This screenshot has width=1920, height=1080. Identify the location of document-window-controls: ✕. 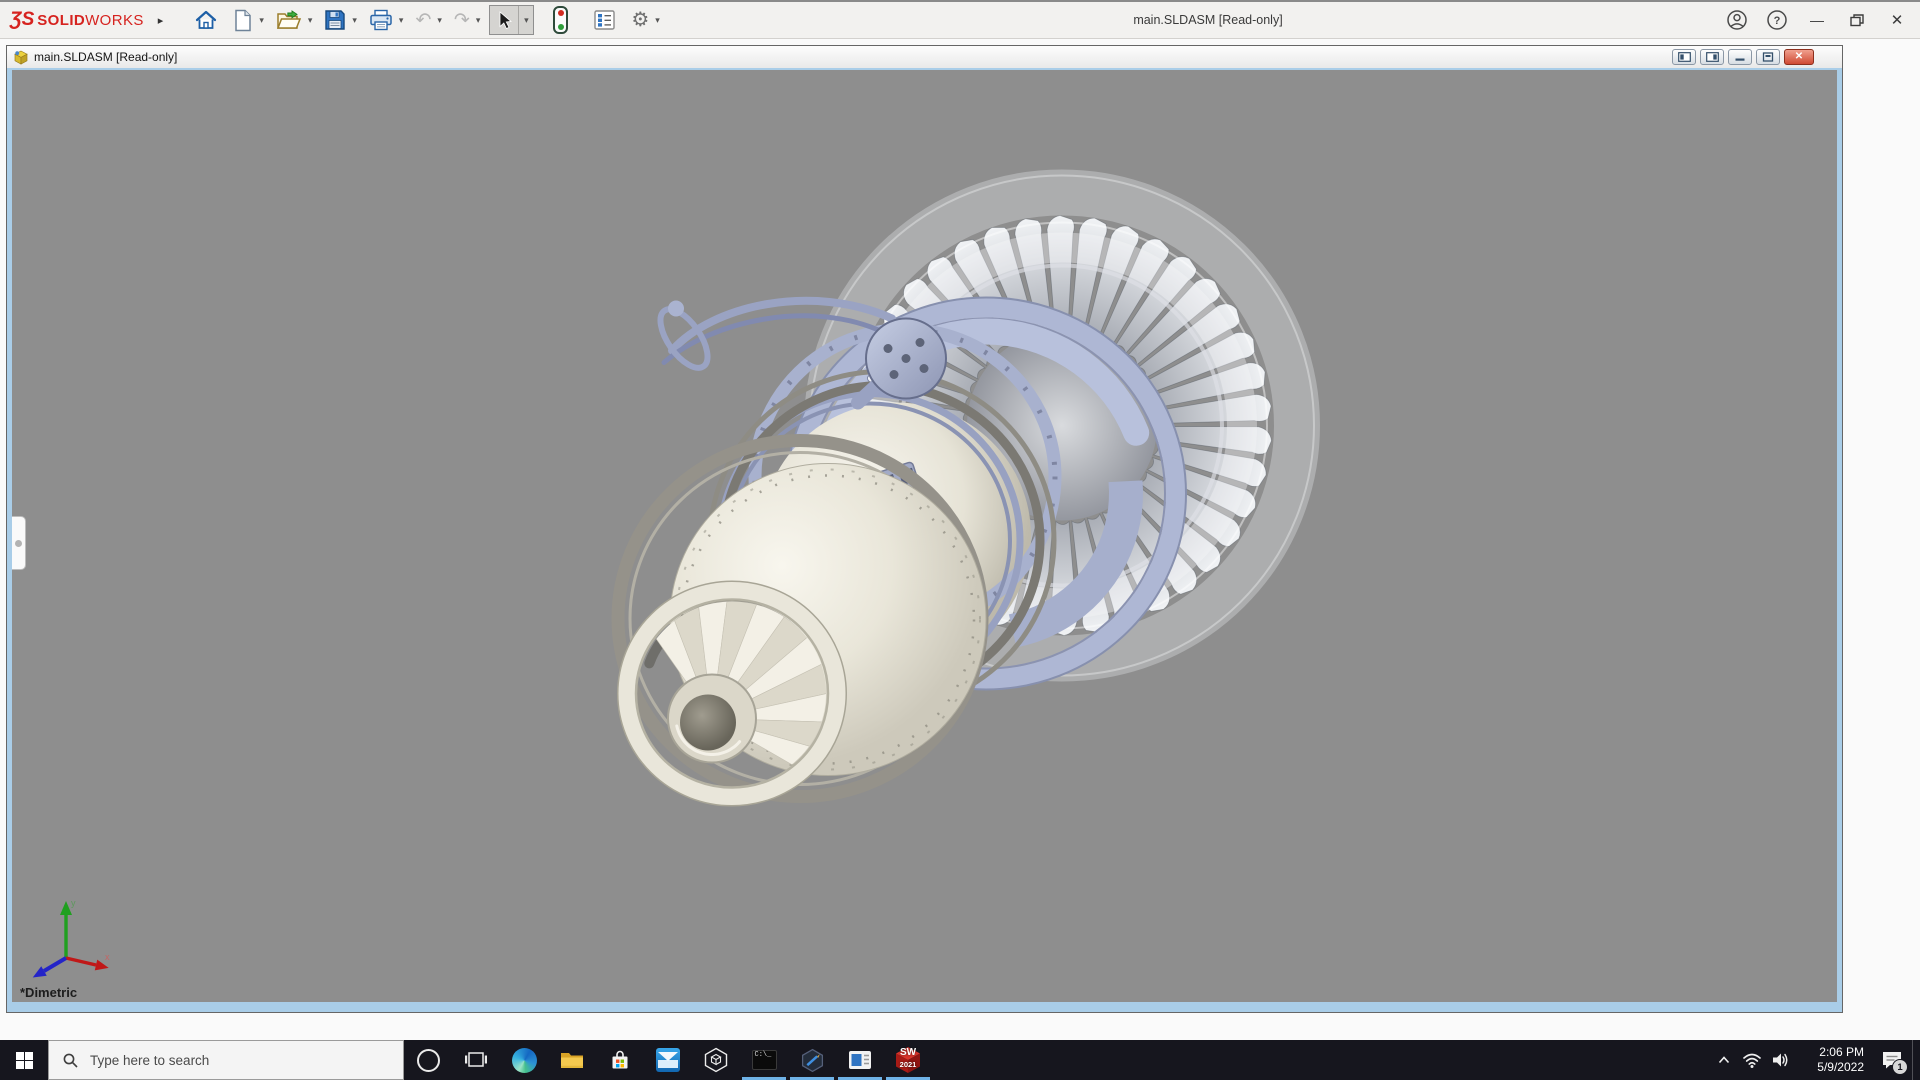
(1743, 57).